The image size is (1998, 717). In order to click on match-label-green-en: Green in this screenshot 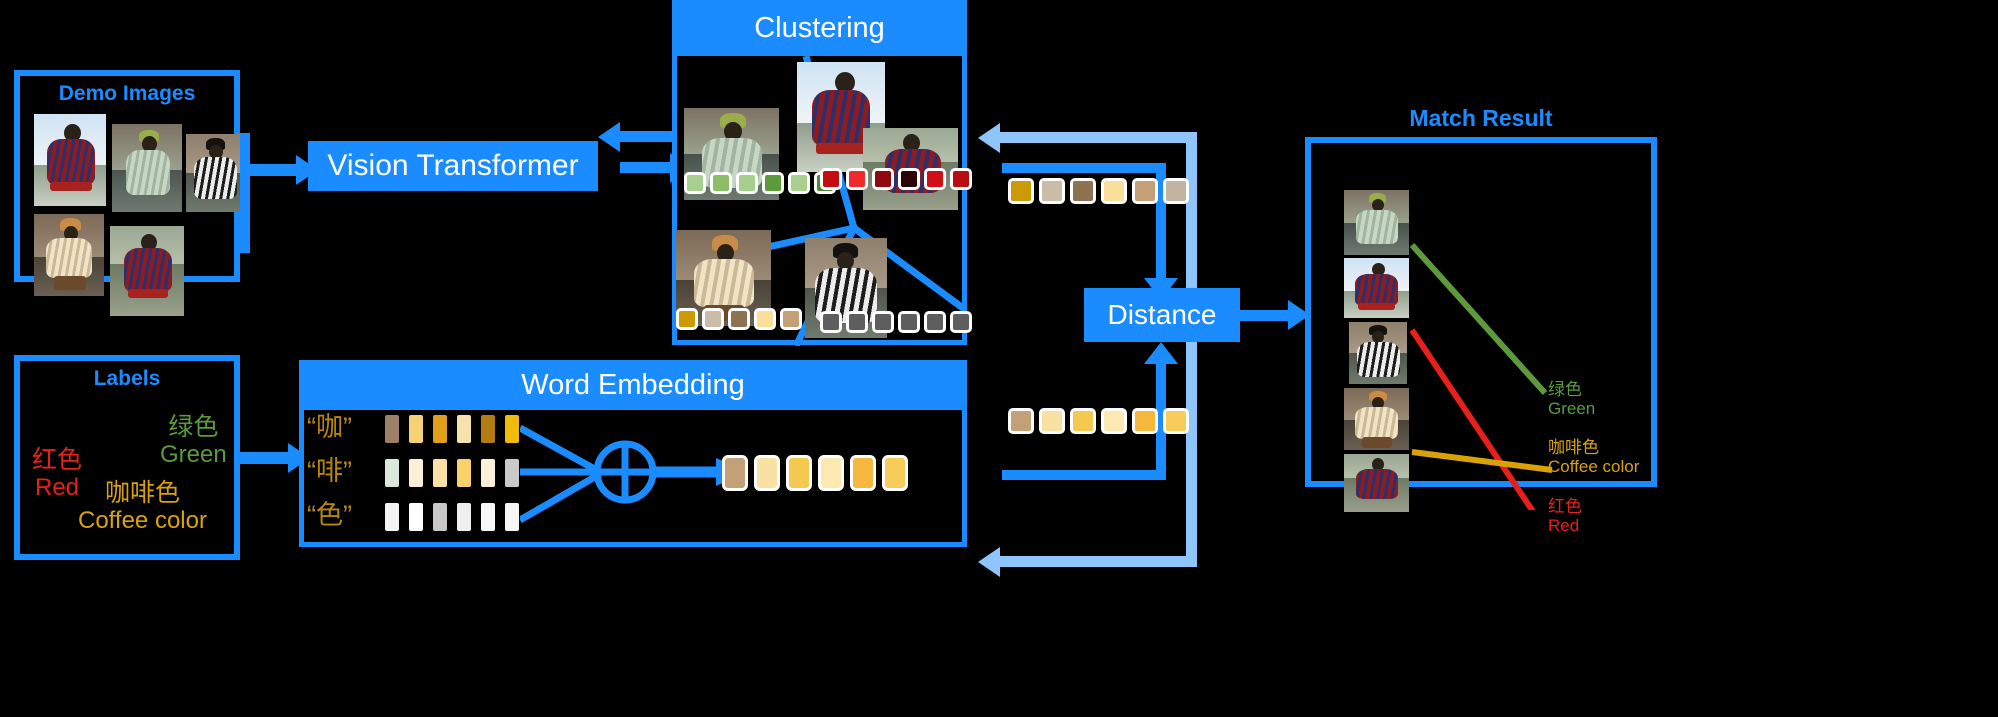, I will do `click(1572, 408)`.